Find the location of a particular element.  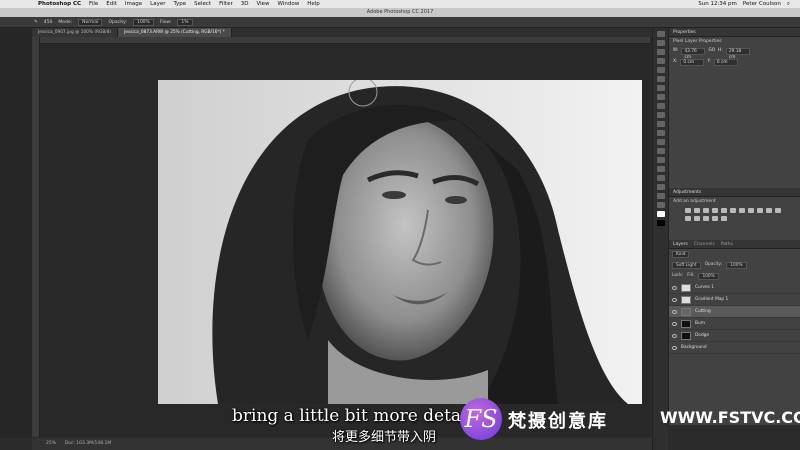

pen-tool-icon is located at coordinates (660, 160).